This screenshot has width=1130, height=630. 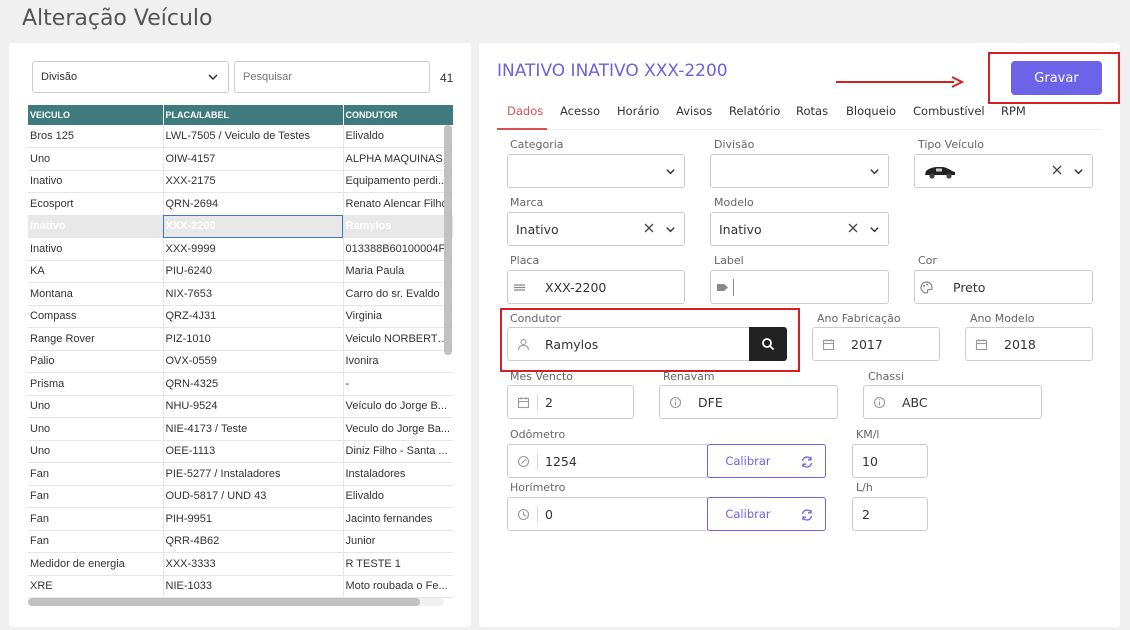 I want to click on odometro-calibrate-button: Calibrar, so click(x=748, y=461).